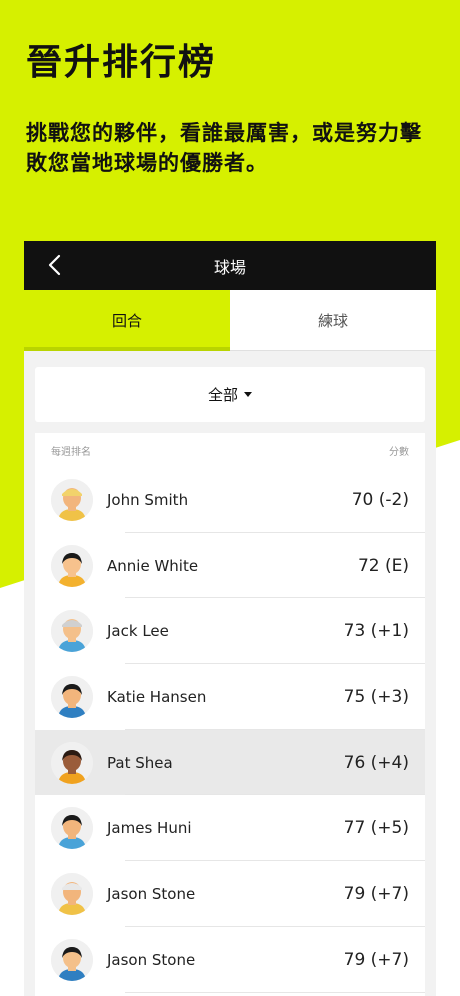 This screenshot has width=460, height=996. I want to click on player-score: 76 (+4), so click(376, 762).